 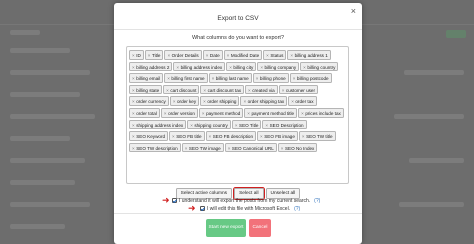 What do you see at coordinates (151, 66) in the screenshot?
I see `column-tag: × billing address 2` at bounding box center [151, 66].